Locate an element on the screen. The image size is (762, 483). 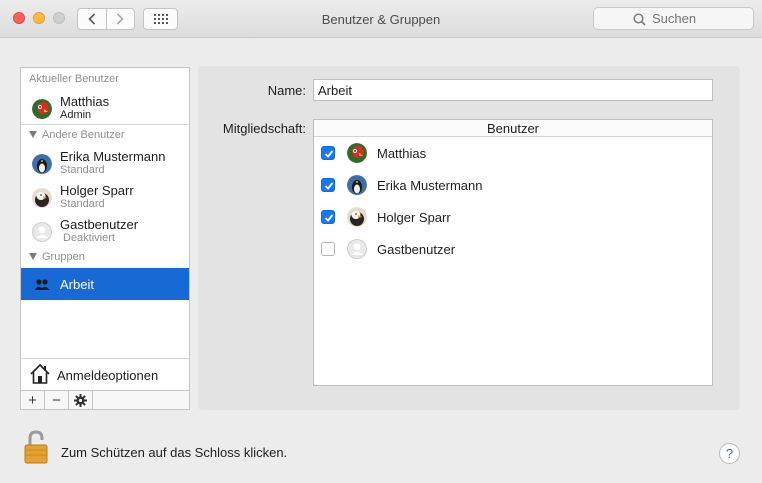
group-name-field is located at coordinates (513, 90).